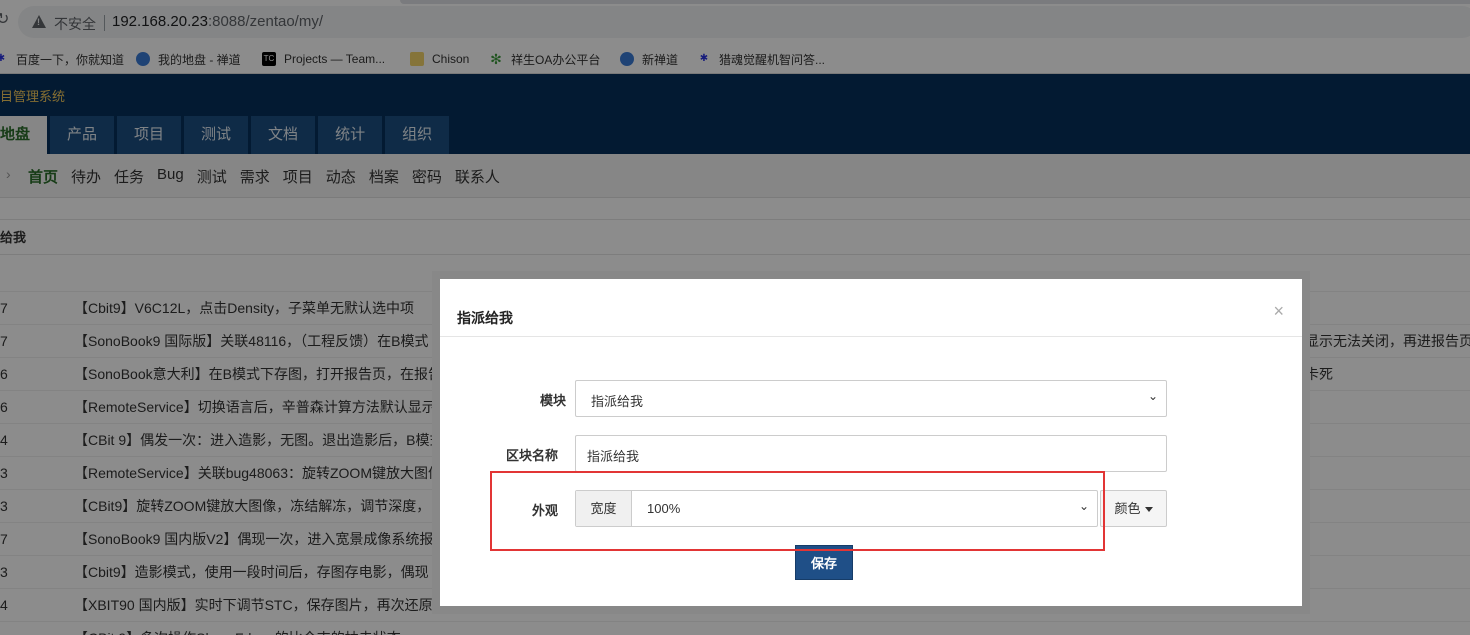 The width and height of the screenshot is (1470, 635). Describe the element at coordinates (1127, 508) in the screenshot. I see `color-button-label: 颜色` at that location.